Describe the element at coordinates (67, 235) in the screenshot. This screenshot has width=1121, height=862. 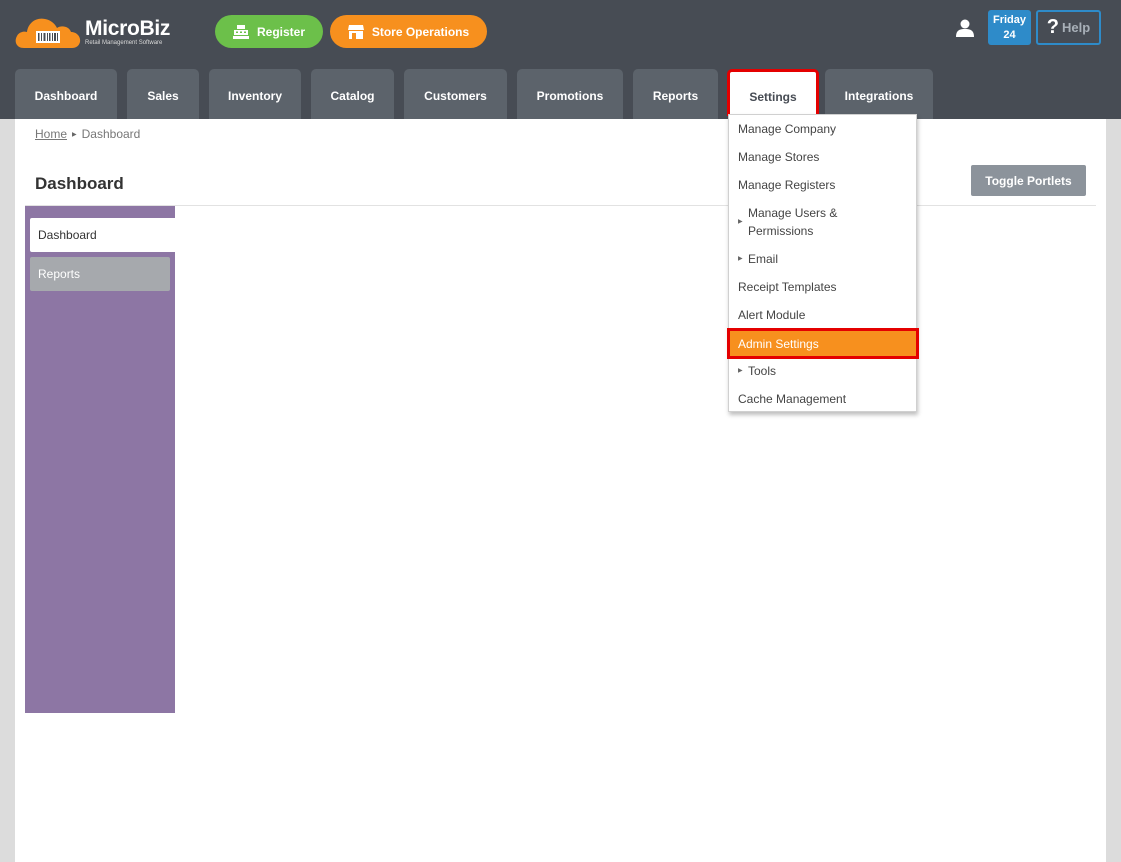
I see `sidebar-item-label: Dashboard` at that location.